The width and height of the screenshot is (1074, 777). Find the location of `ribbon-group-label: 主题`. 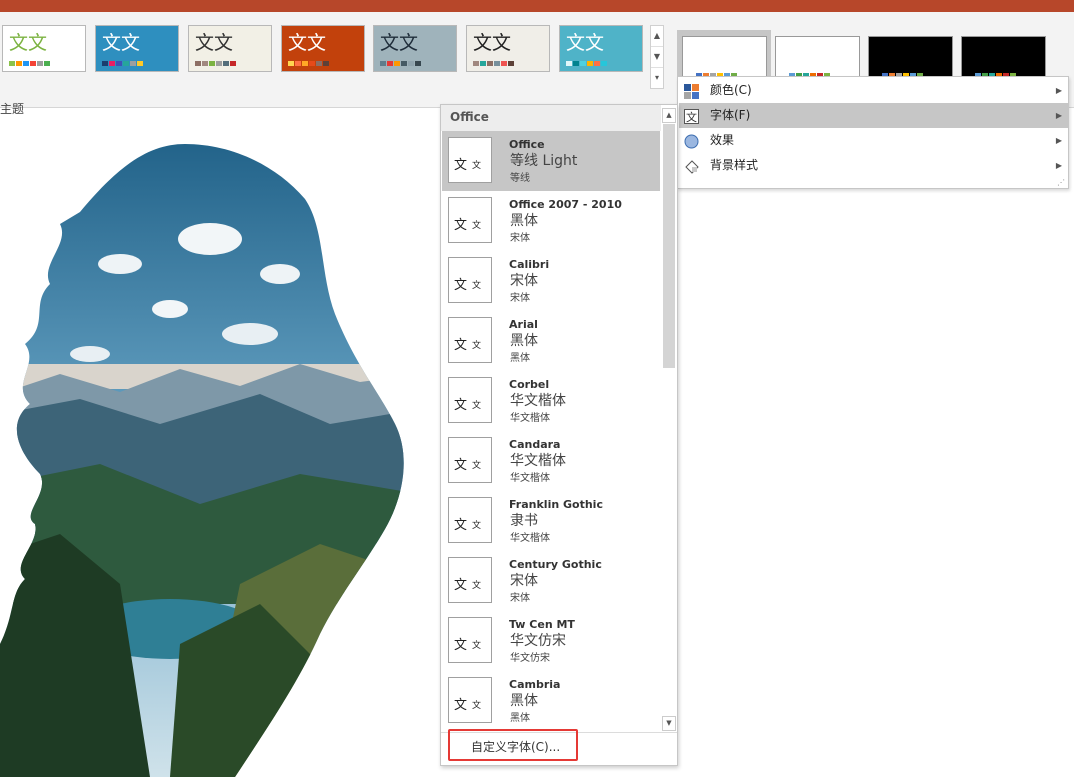

ribbon-group-label: 主题 is located at coordinates (12, 109).